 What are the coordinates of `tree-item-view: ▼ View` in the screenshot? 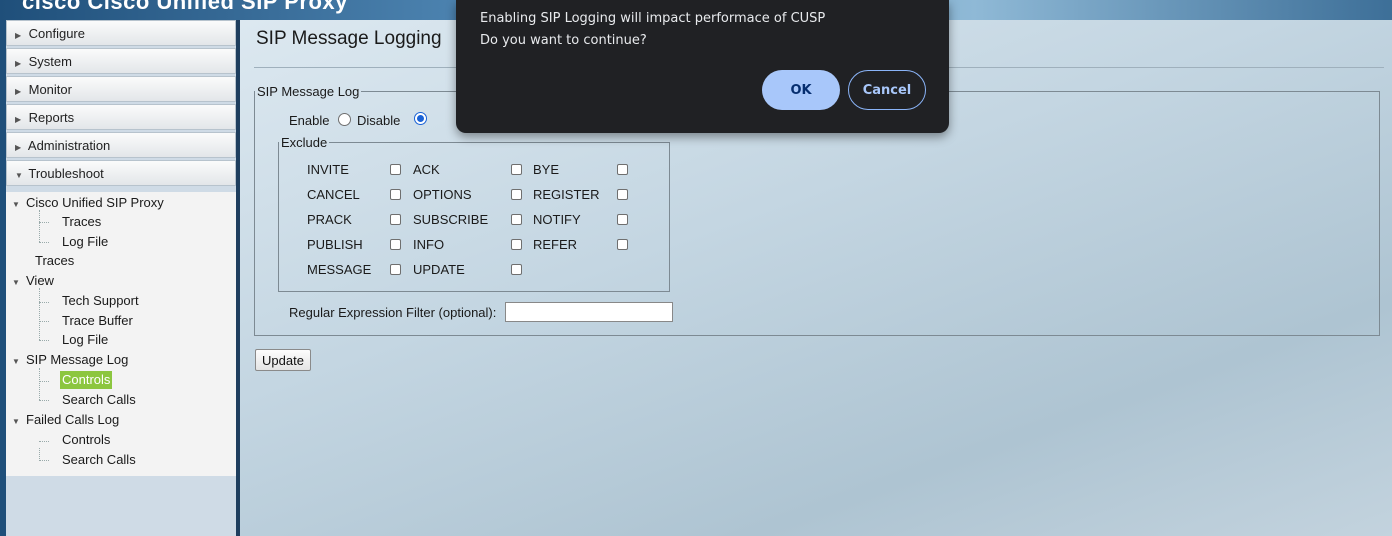 It's located at (33, 281).